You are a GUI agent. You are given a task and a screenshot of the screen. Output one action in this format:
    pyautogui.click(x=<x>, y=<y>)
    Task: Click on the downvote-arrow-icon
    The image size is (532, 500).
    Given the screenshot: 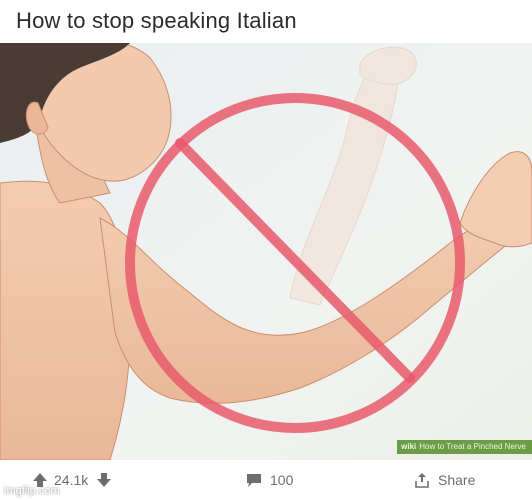 What is the action you would take?
    pyautogui.click(x=104, y=480)
    